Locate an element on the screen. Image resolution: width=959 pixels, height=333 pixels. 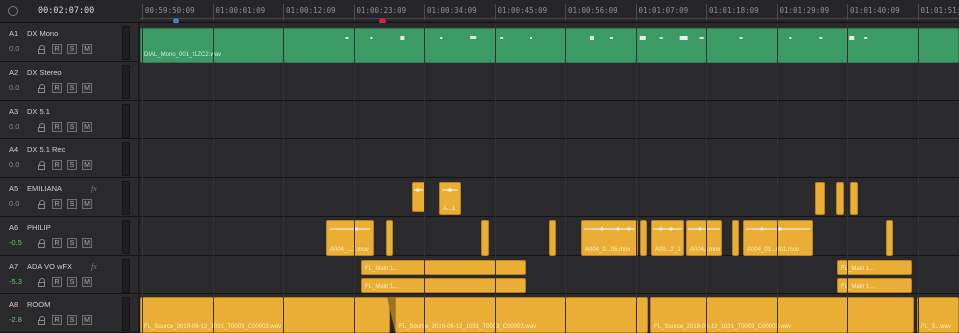
track-id: A8 is located at coordinates (14, 304).